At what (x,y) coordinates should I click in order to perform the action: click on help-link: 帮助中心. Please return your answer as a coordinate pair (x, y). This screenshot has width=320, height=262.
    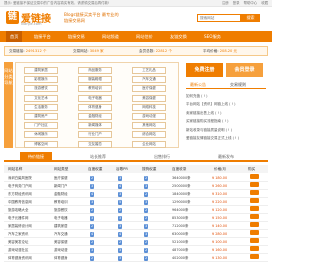
    Looking at the image, I should click on (251, 3).